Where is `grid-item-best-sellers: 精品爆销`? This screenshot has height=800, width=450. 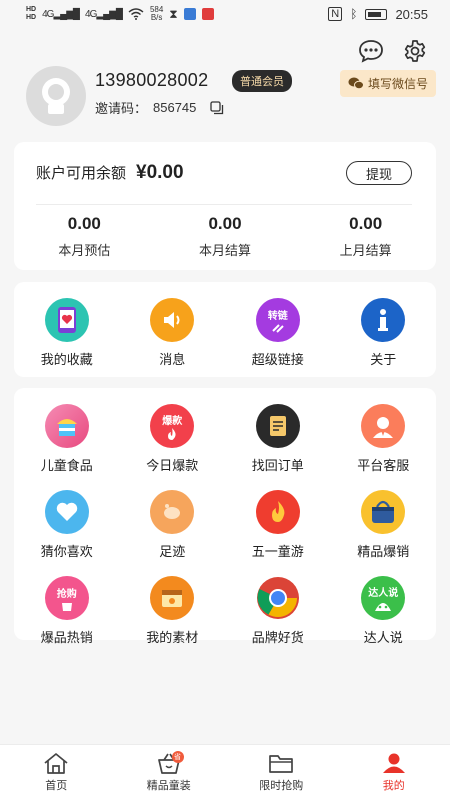 grid-item-best-sellers: 精品爆销 is located at coordinates (384, 525).